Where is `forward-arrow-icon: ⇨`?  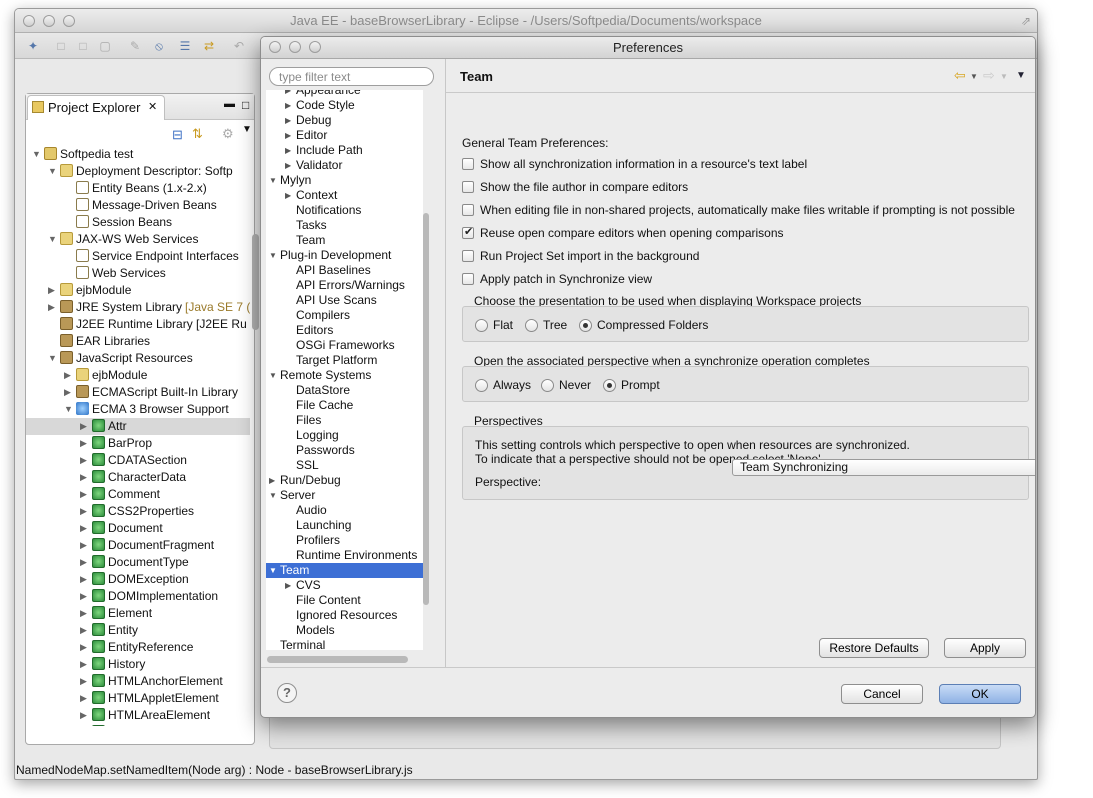
forward-arrow-icon: ⇨ is located at coordinates (989, 75).